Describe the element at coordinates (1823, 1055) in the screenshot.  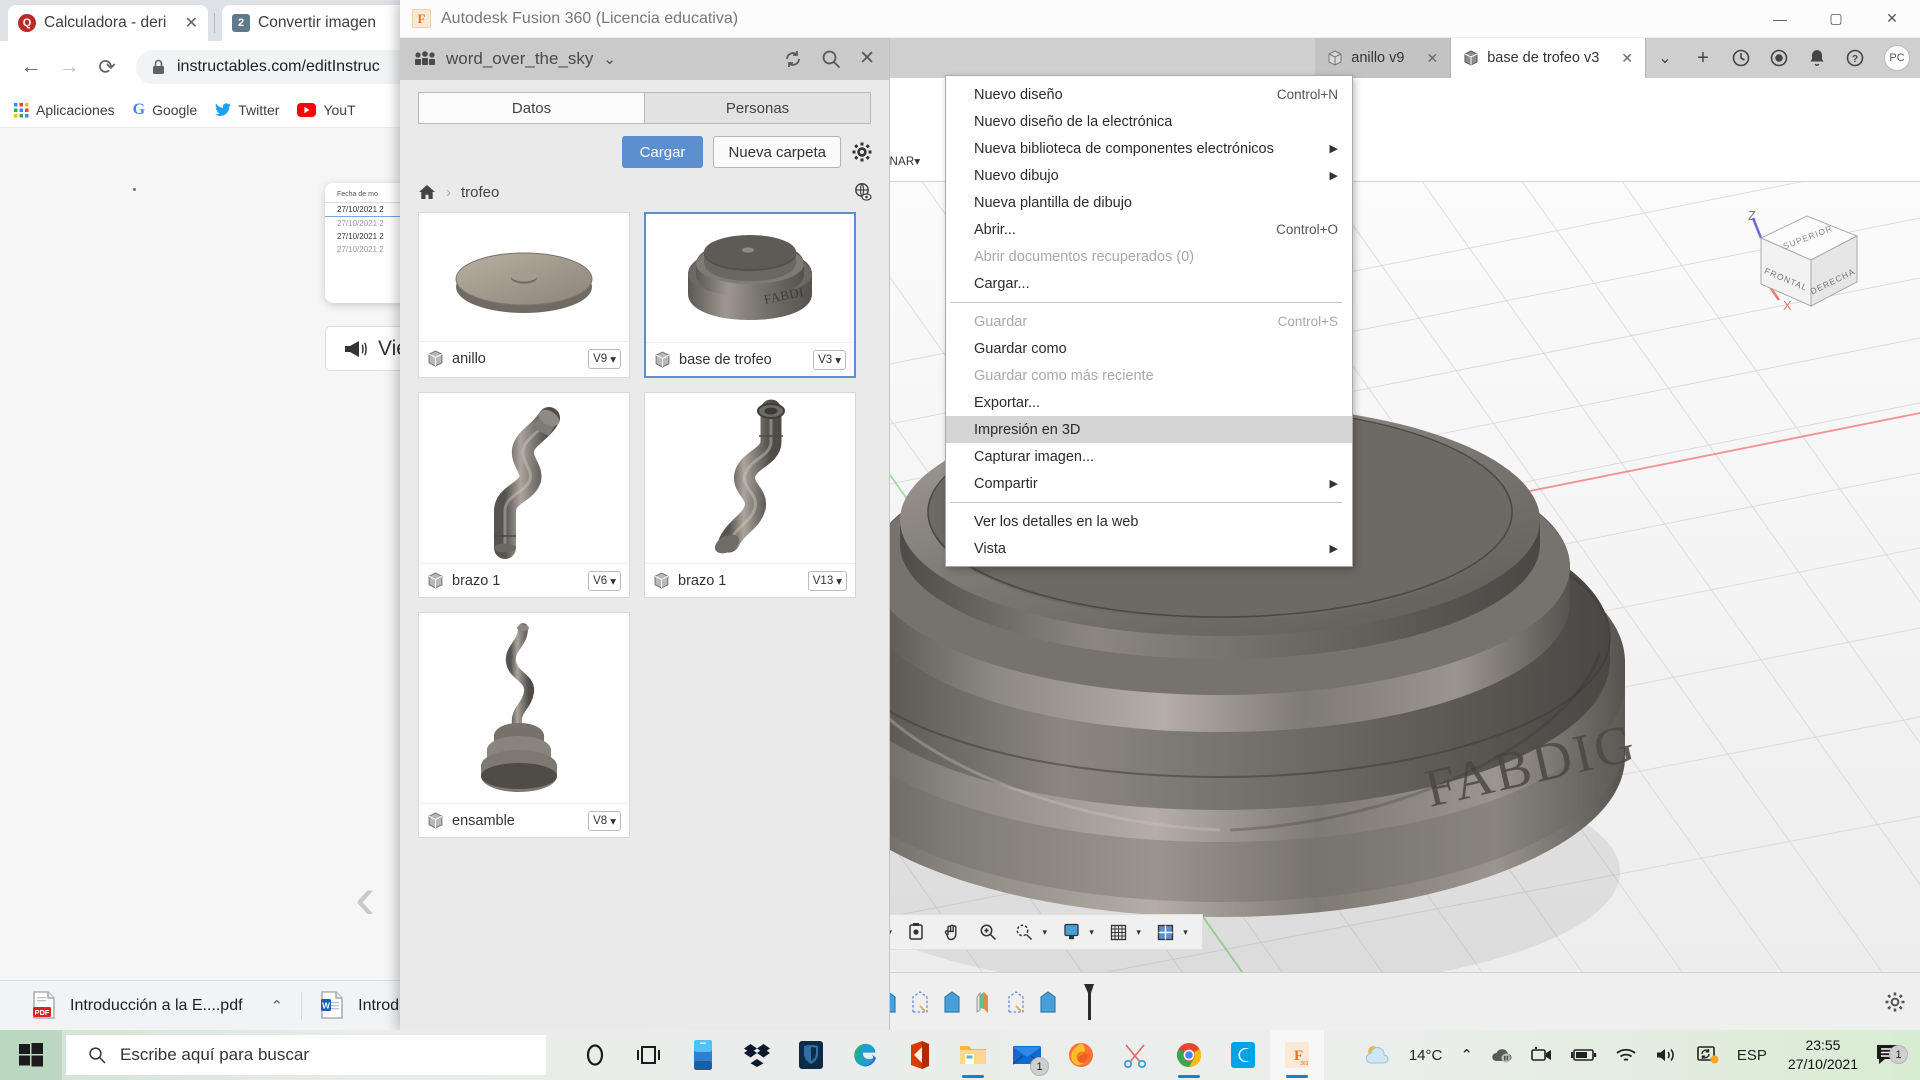
I see `clock: 23:55 27/10/2021` at that location.